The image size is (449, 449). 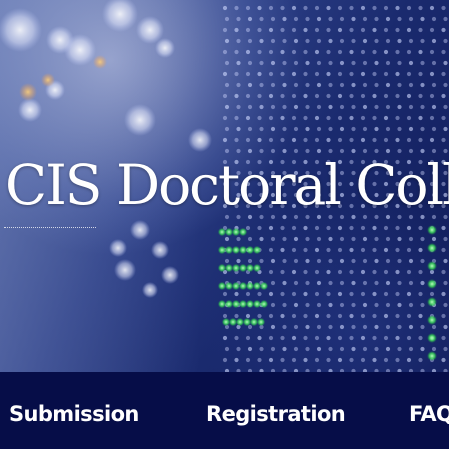 I want to click on nav-link-submission: Submission, so click(x=74, y=414).